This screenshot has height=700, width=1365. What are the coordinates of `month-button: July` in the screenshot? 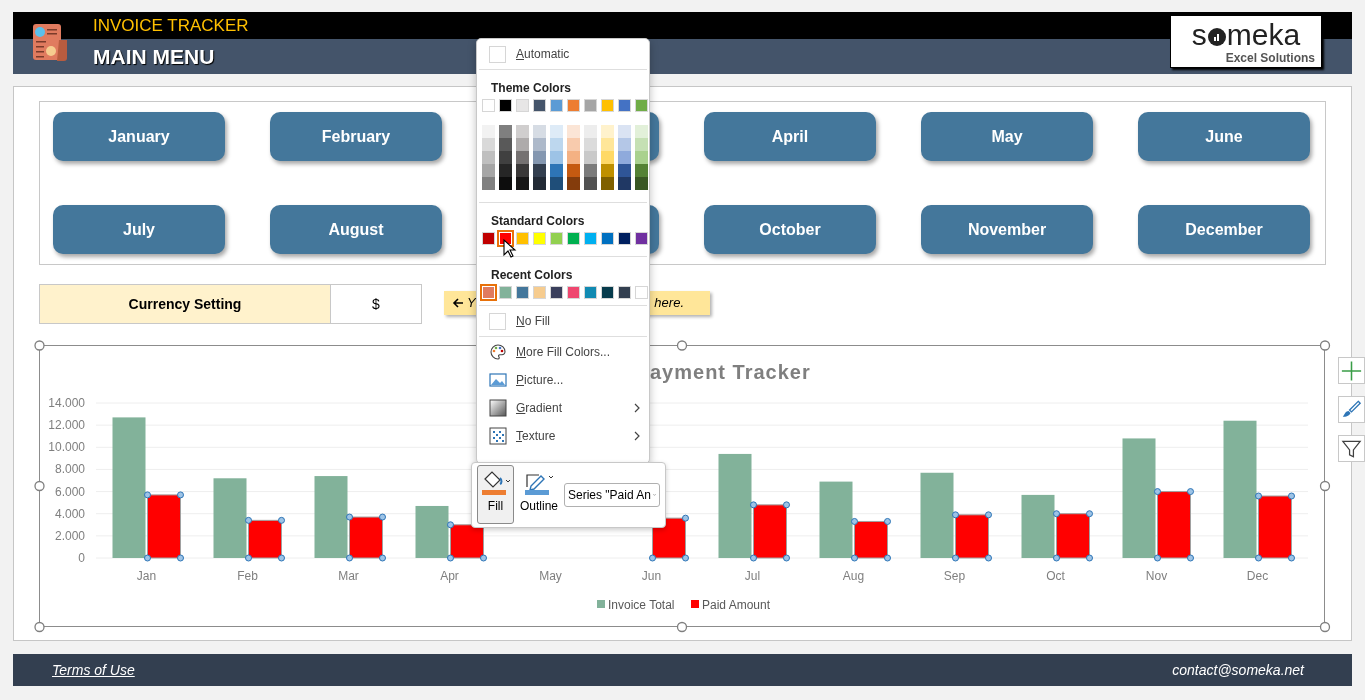 It's located at (139, 229).